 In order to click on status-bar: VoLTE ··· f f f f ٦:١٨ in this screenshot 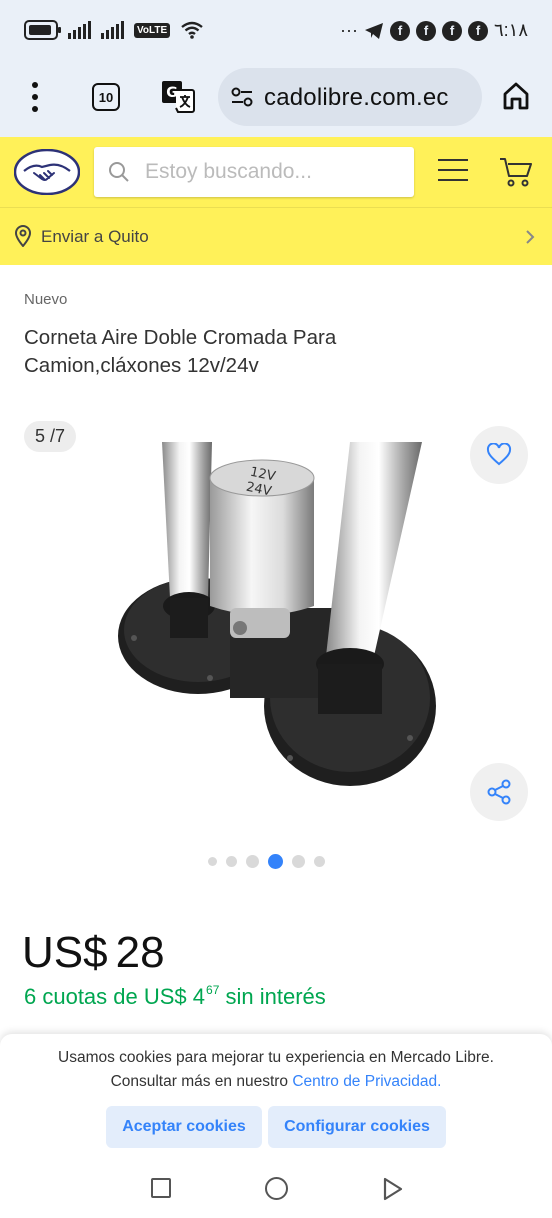, I will do `click(276, 32)`.